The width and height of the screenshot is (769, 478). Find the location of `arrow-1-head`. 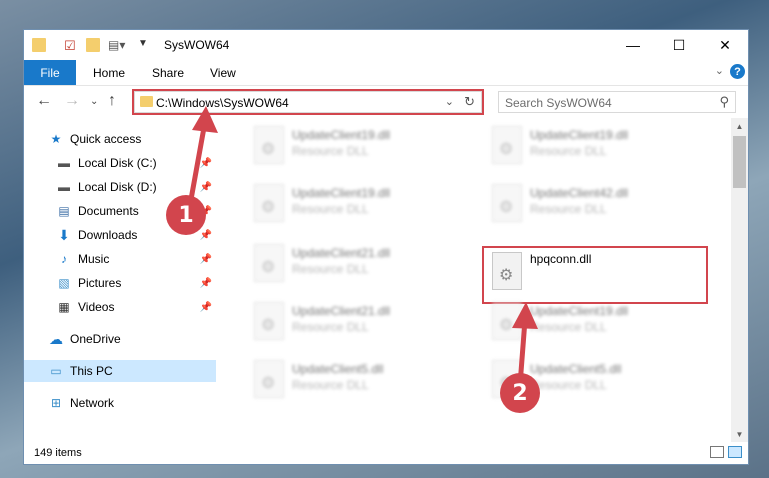

arrow-1-head is located at coordinates (205, 119).